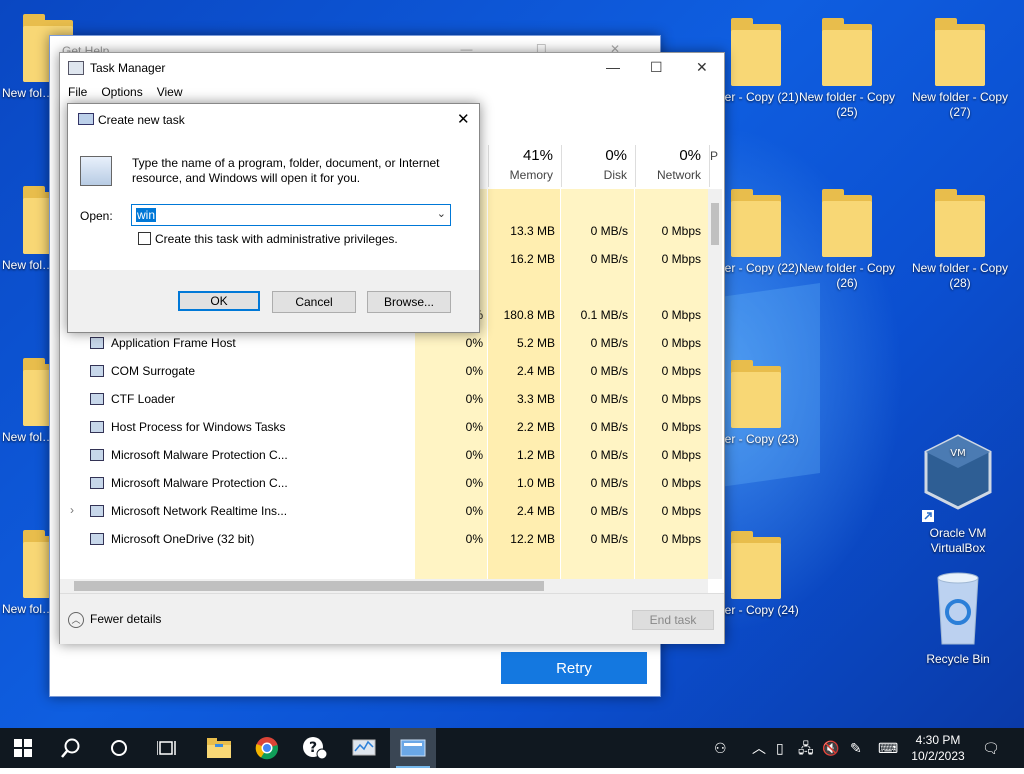  I want to click on recycle-bin: Recycle Bin, so click(958, 617).